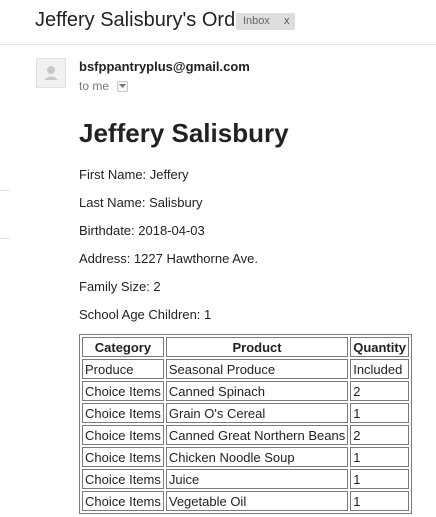 The height and width of the screenshot is (517, 436). I want to click on column-header-quantity: Quantity, so click(379, 347).